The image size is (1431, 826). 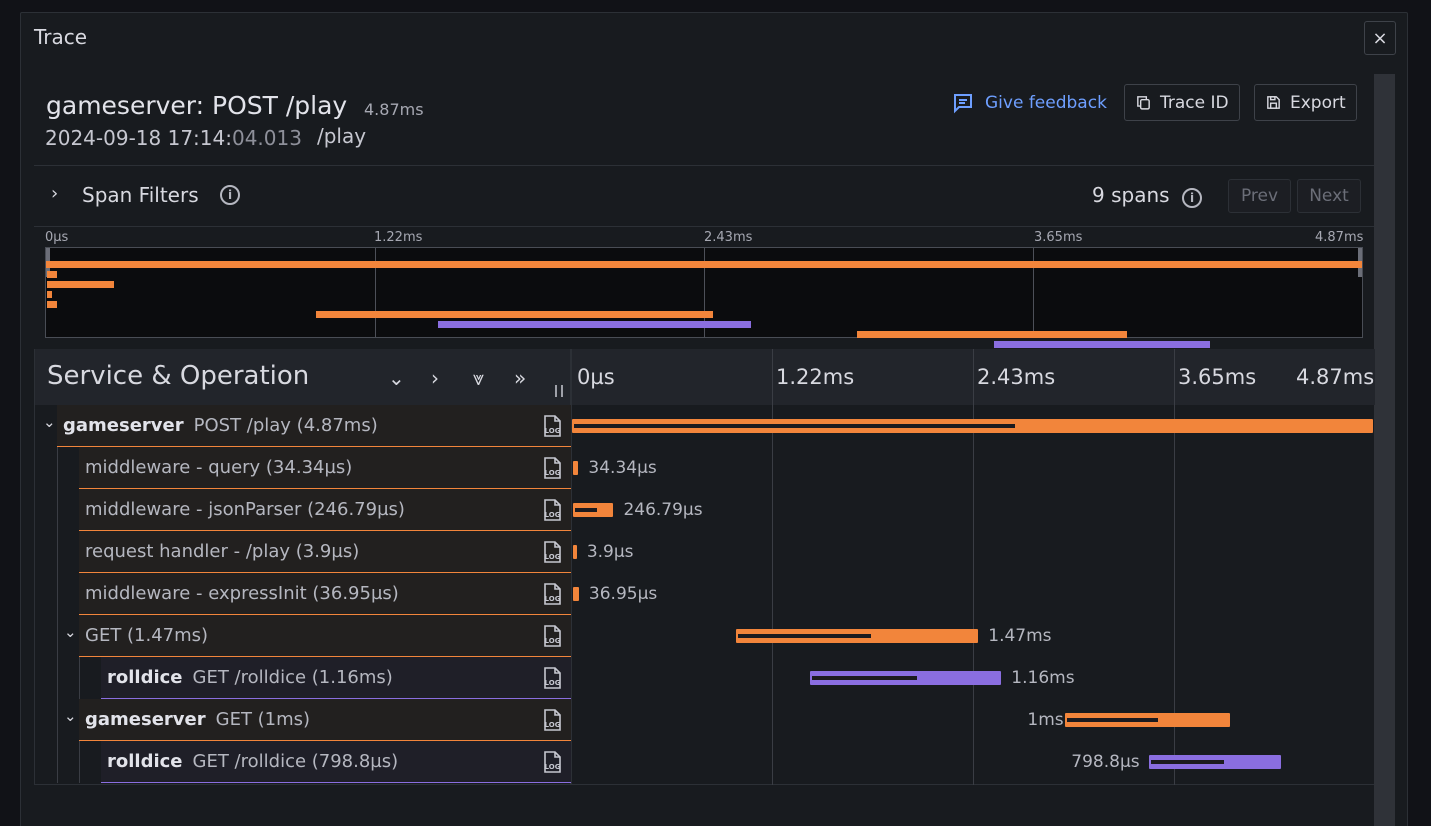 I want to click on span-service: gameserver, so click(x=123, y=425).